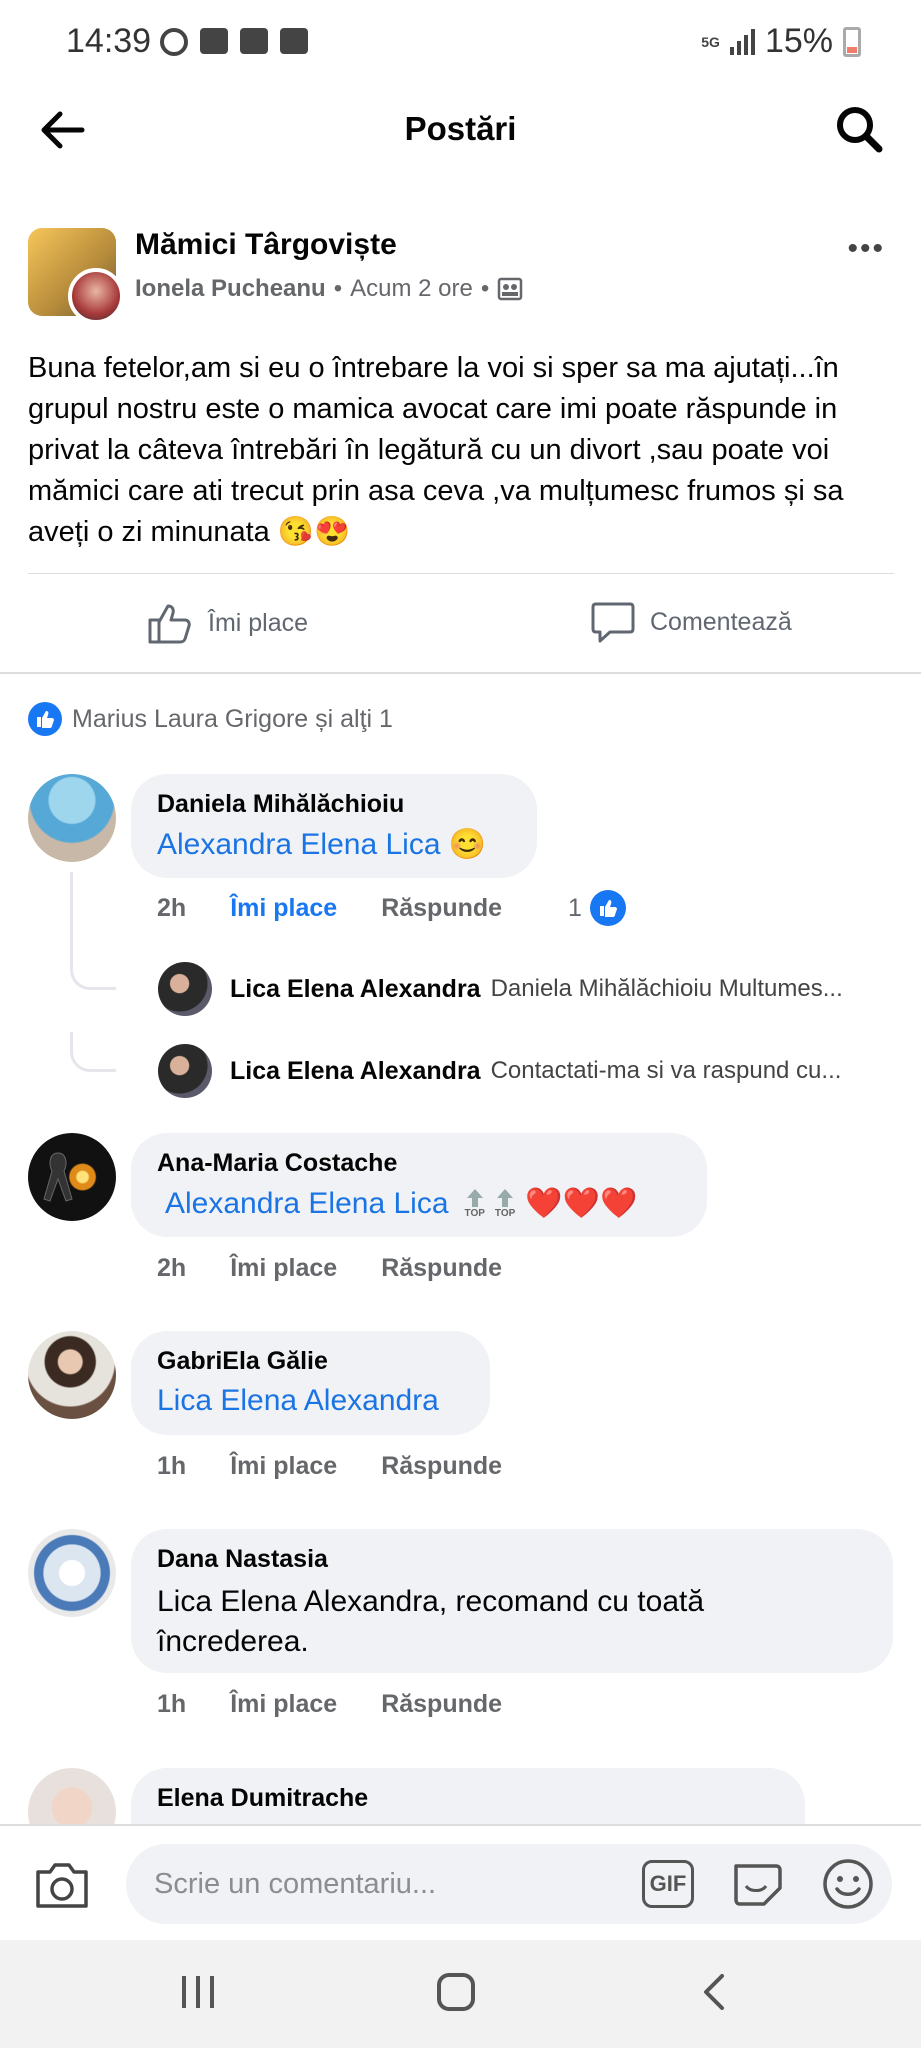  What do you see at coordinates (198, 1992) in the screenshot?
I see `recent-apps-icon` at bounding box center [198, 1992].